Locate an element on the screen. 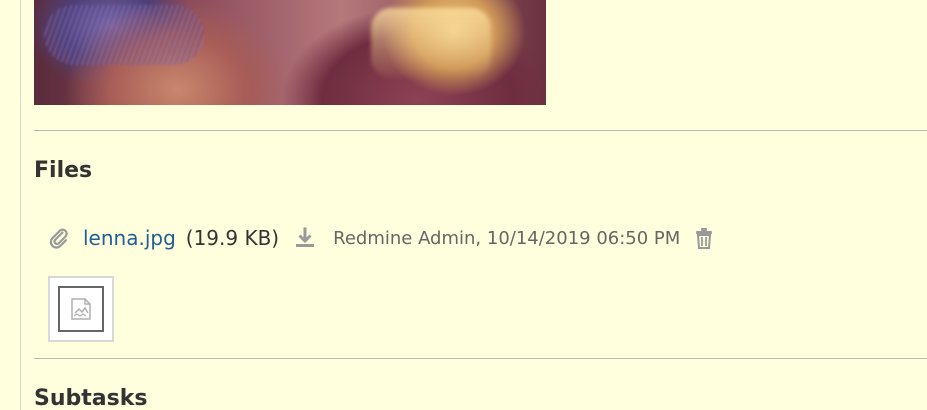 The image size is (927, 410). download-icon is located at coordinates (305, 238).